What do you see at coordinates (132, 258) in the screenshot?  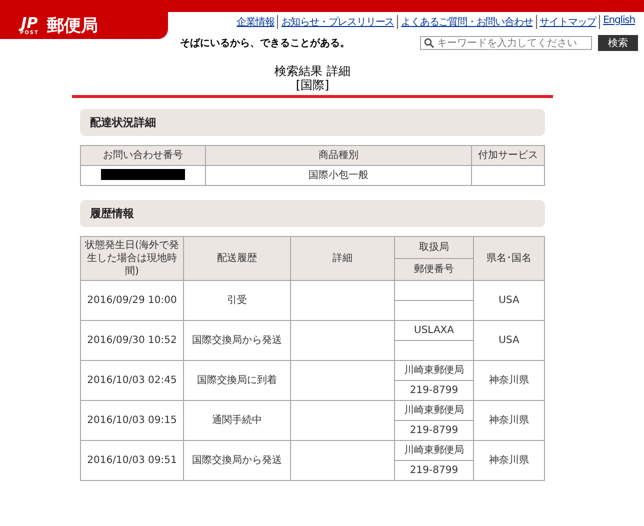 I see `column-header: 状態発生日(海外で発生した場合は現地時間)` at bounding box center [132, 258].